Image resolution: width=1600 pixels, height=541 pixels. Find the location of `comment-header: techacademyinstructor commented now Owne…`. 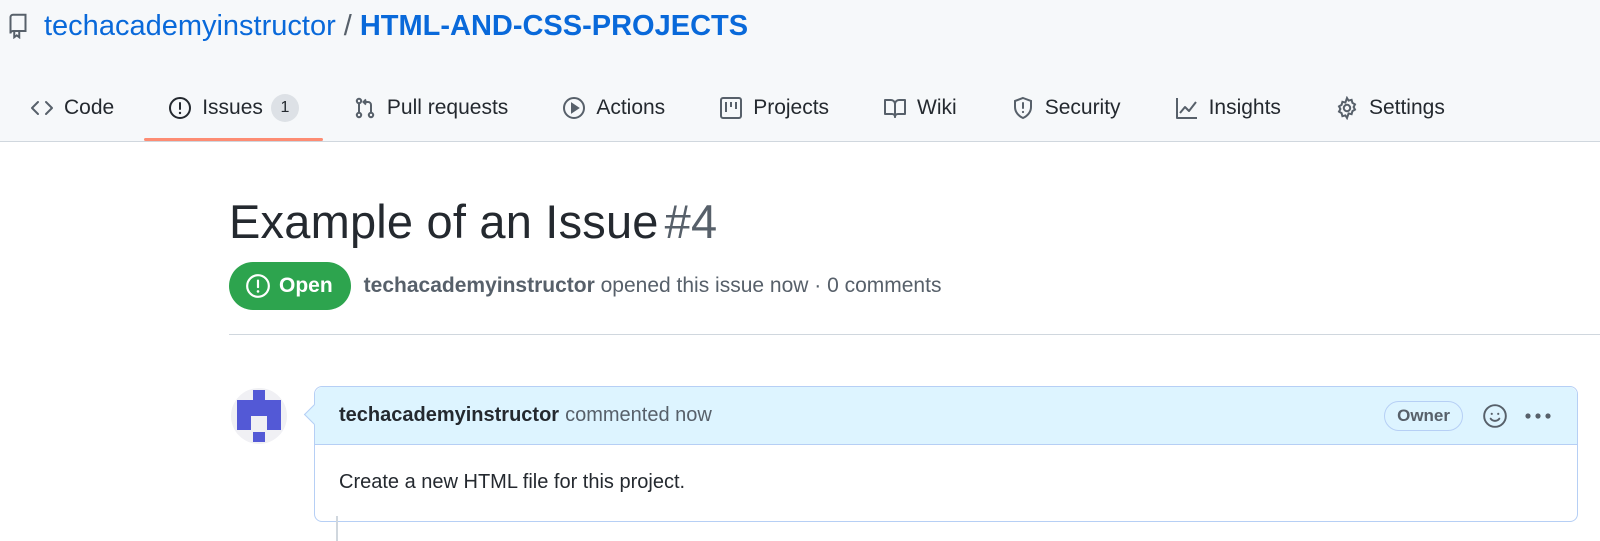

comment-header: techacademyinstructor commented now Owne… is located at coordinates (946, 416).